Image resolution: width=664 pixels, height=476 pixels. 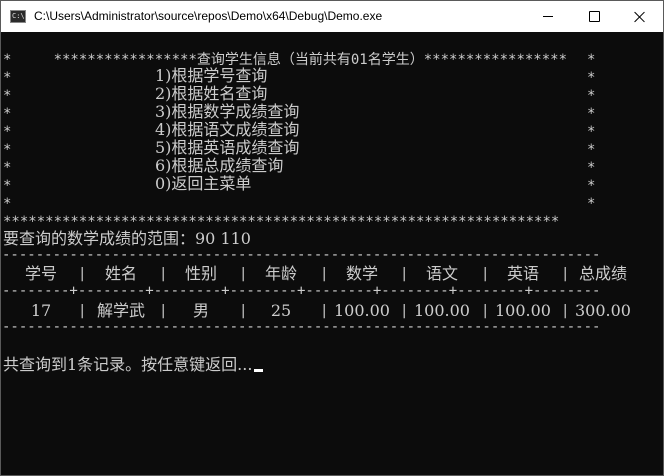 I want to click on menu-item-by-total: 6)根据总成绩查询, so click(x=219, y=165).